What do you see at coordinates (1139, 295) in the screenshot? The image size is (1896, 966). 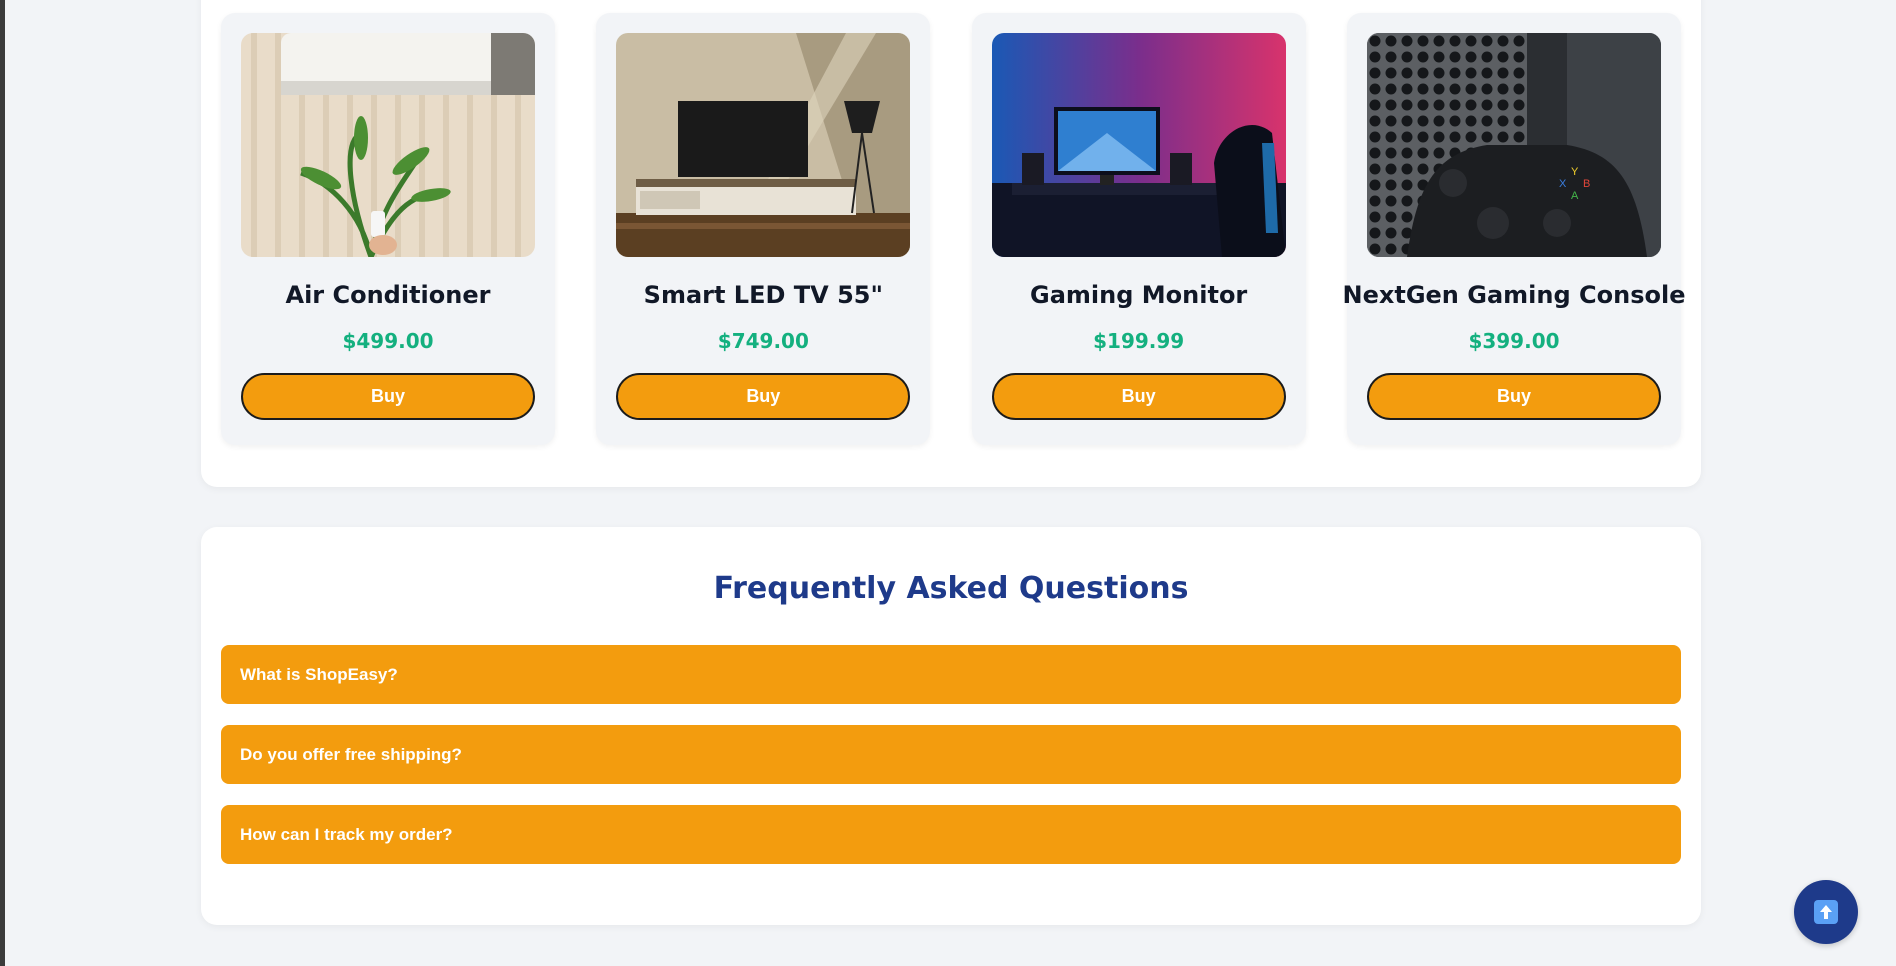 I see `product-name: Gaming Monitor` at bounding box center [1139, 295].